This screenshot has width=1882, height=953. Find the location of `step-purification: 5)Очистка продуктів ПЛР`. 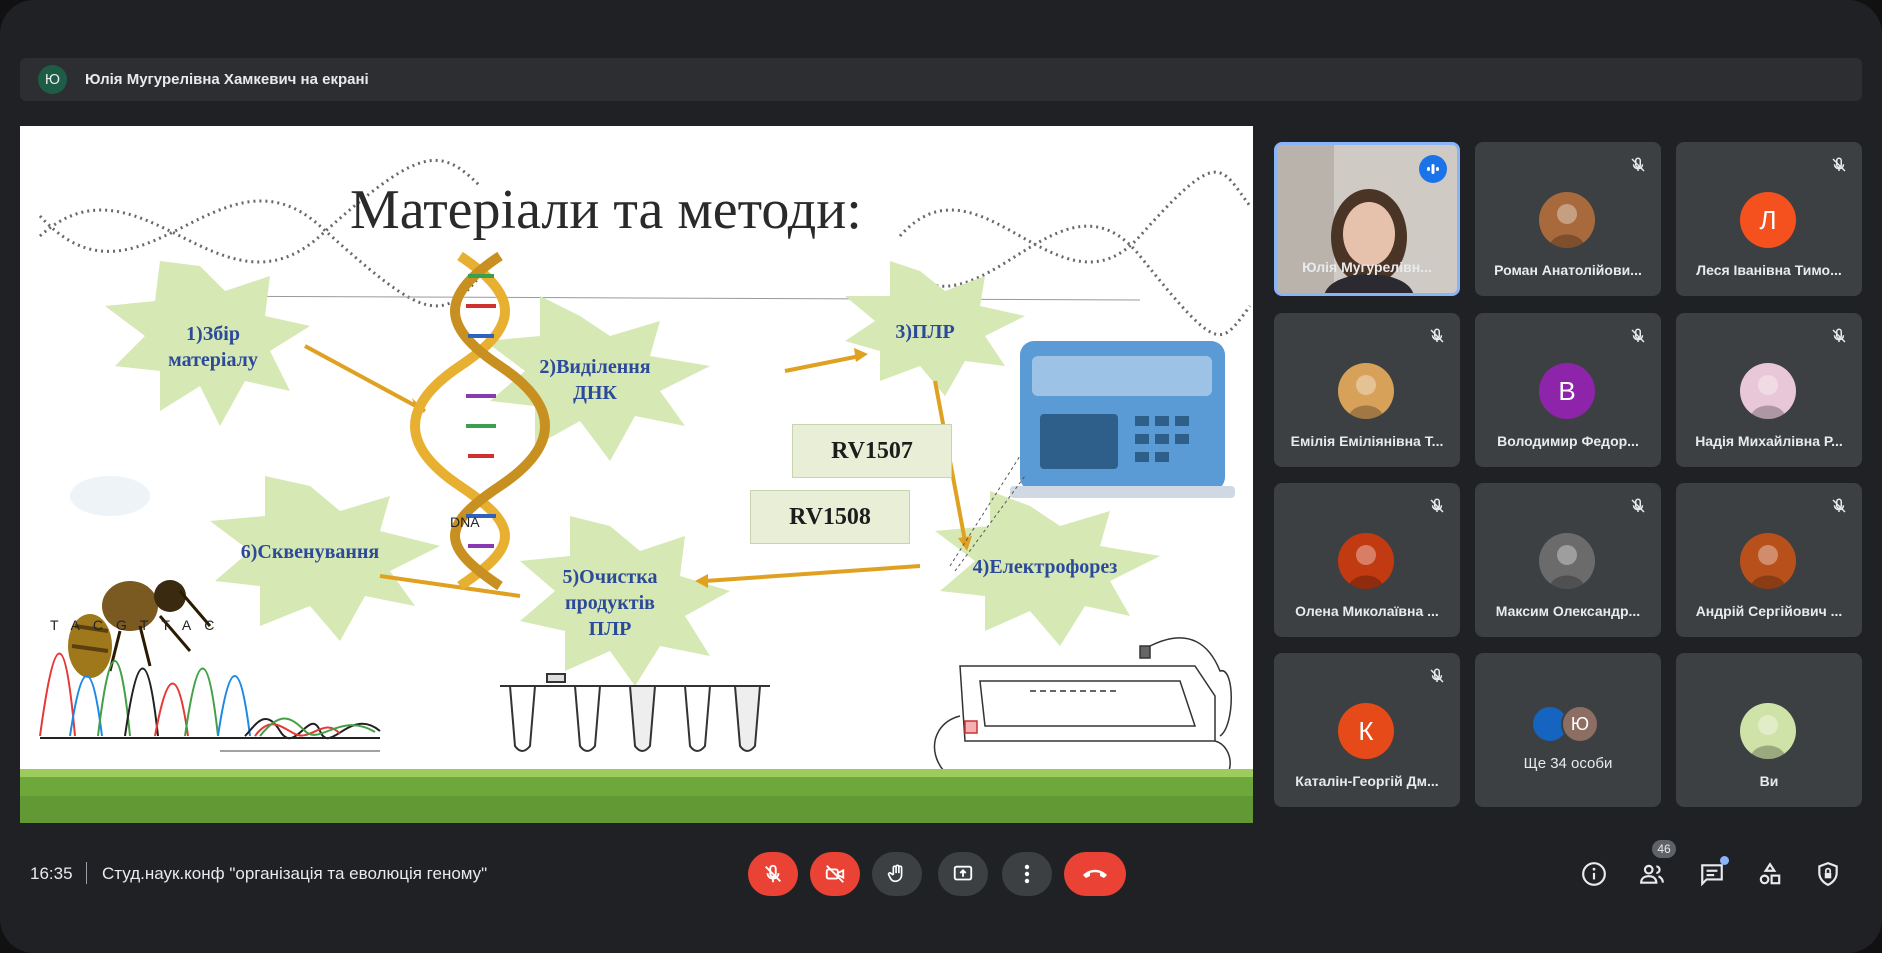

step-purification: 5)Очистка продуктів ПЛР is located at coordinates (610, 603).